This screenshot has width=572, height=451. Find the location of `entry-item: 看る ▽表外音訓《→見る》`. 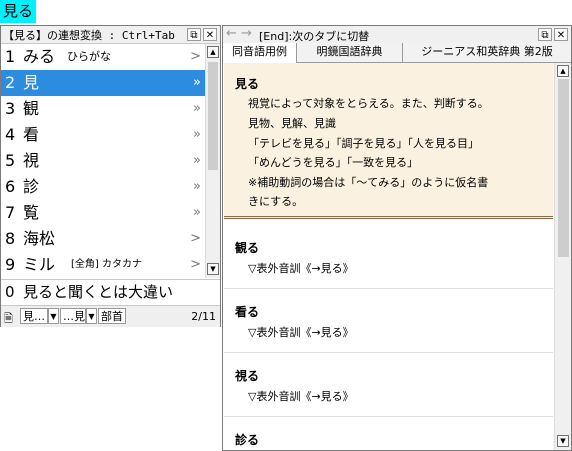

entry-item: 看る ▽表外音訓《→見る》 is located at coordinates (388, 321).